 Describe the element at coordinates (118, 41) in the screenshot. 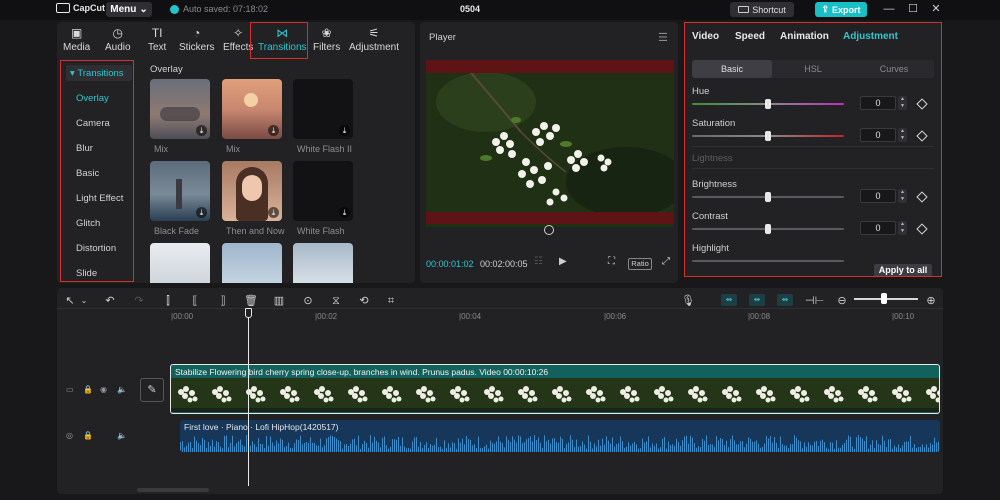

I see `tab-audio: ◷ Audio` at that location.